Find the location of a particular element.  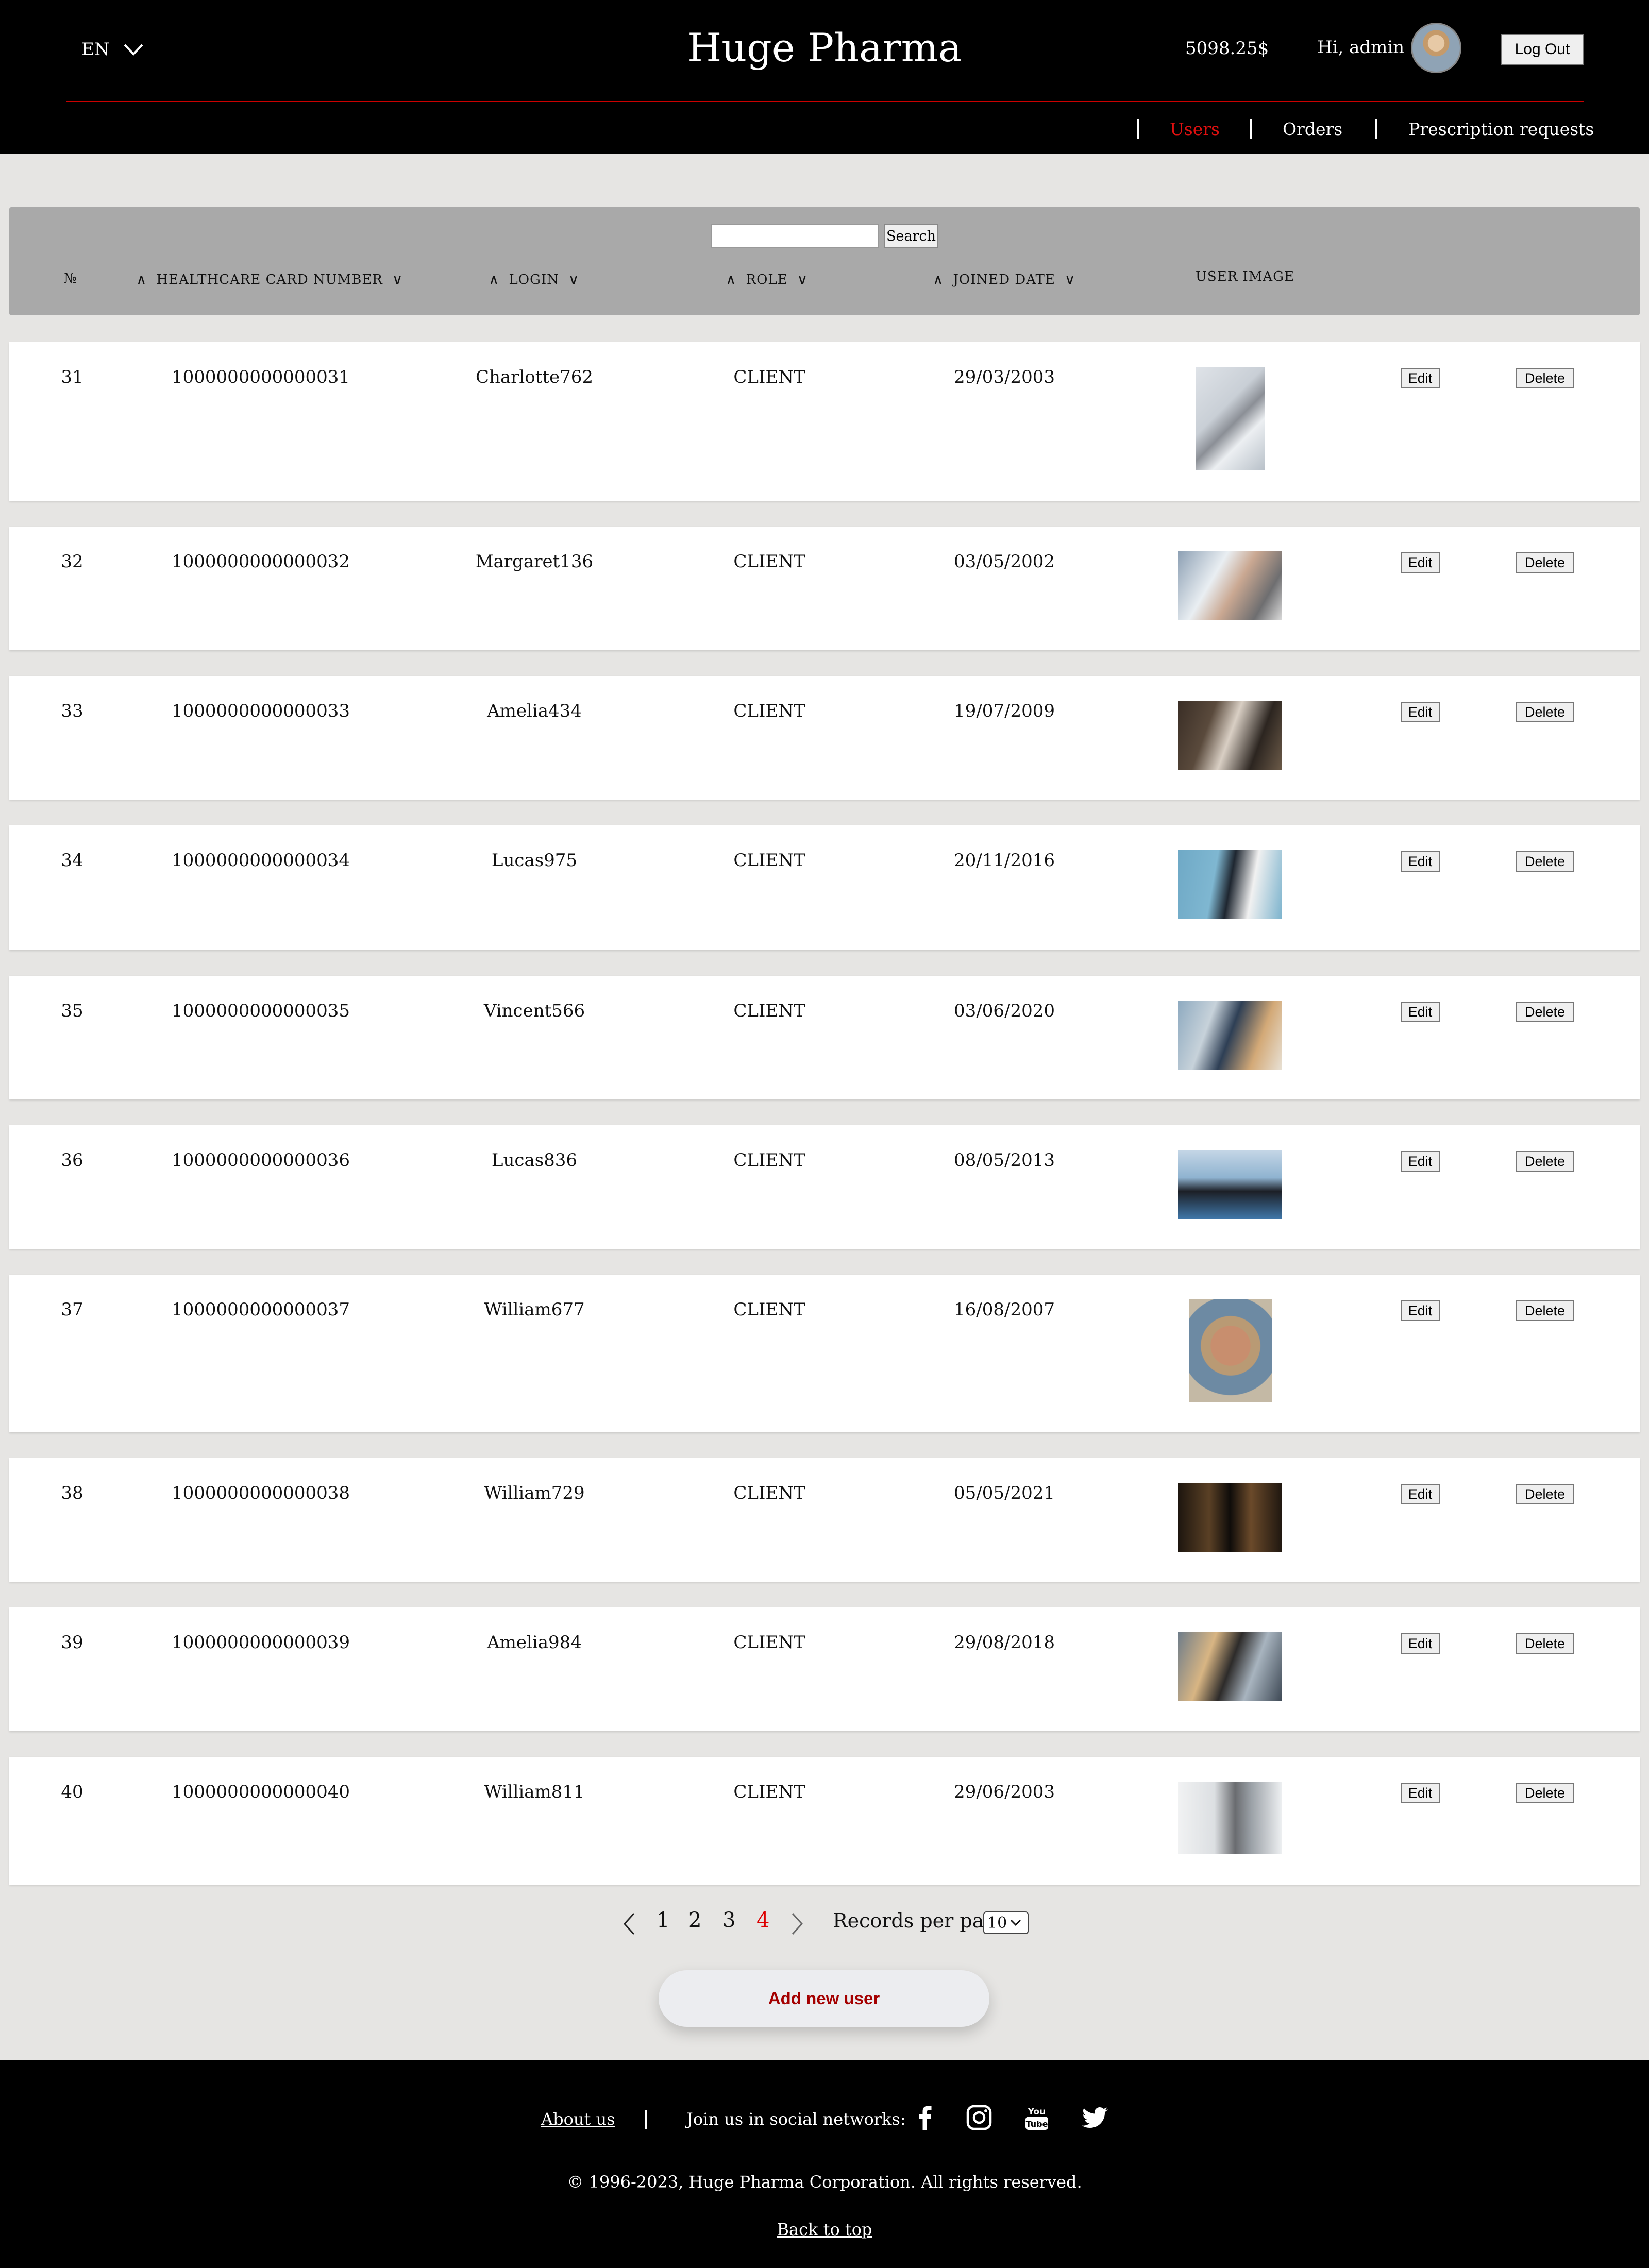

youtube-icon: You Tube is located at coordinates (1036, 2117).